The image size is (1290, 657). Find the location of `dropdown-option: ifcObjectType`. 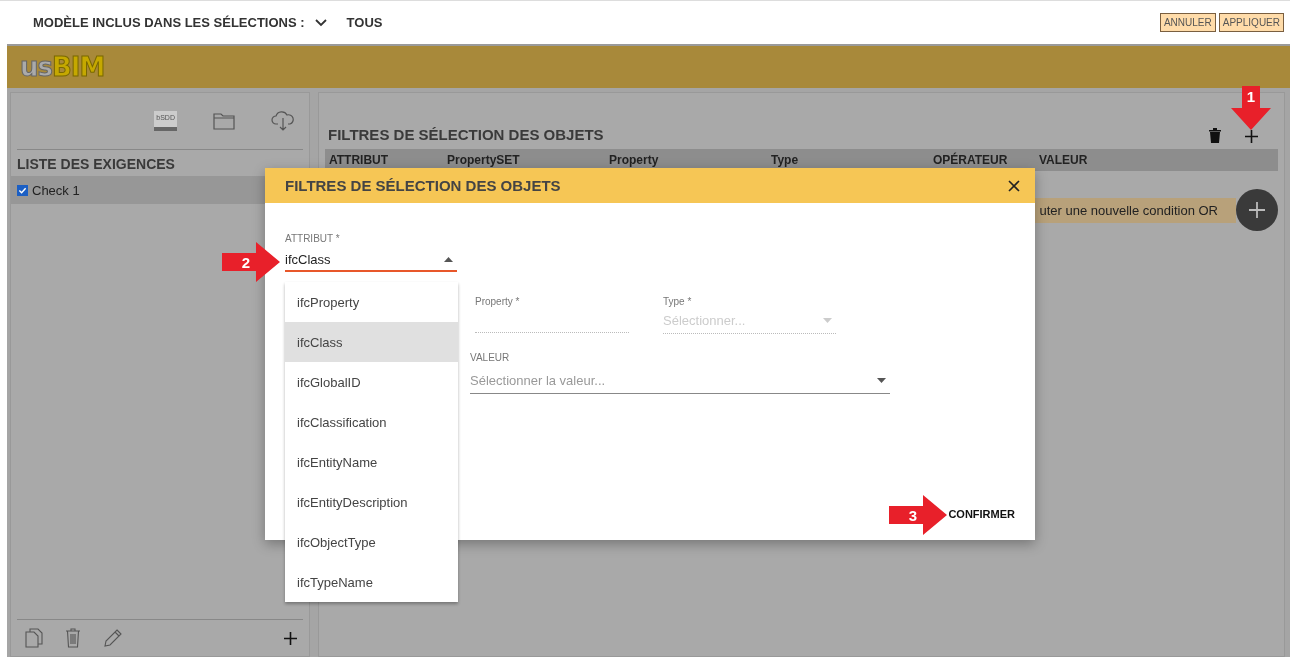

dropdown-option: ifcObjectType is located at coordinates (371, 542).